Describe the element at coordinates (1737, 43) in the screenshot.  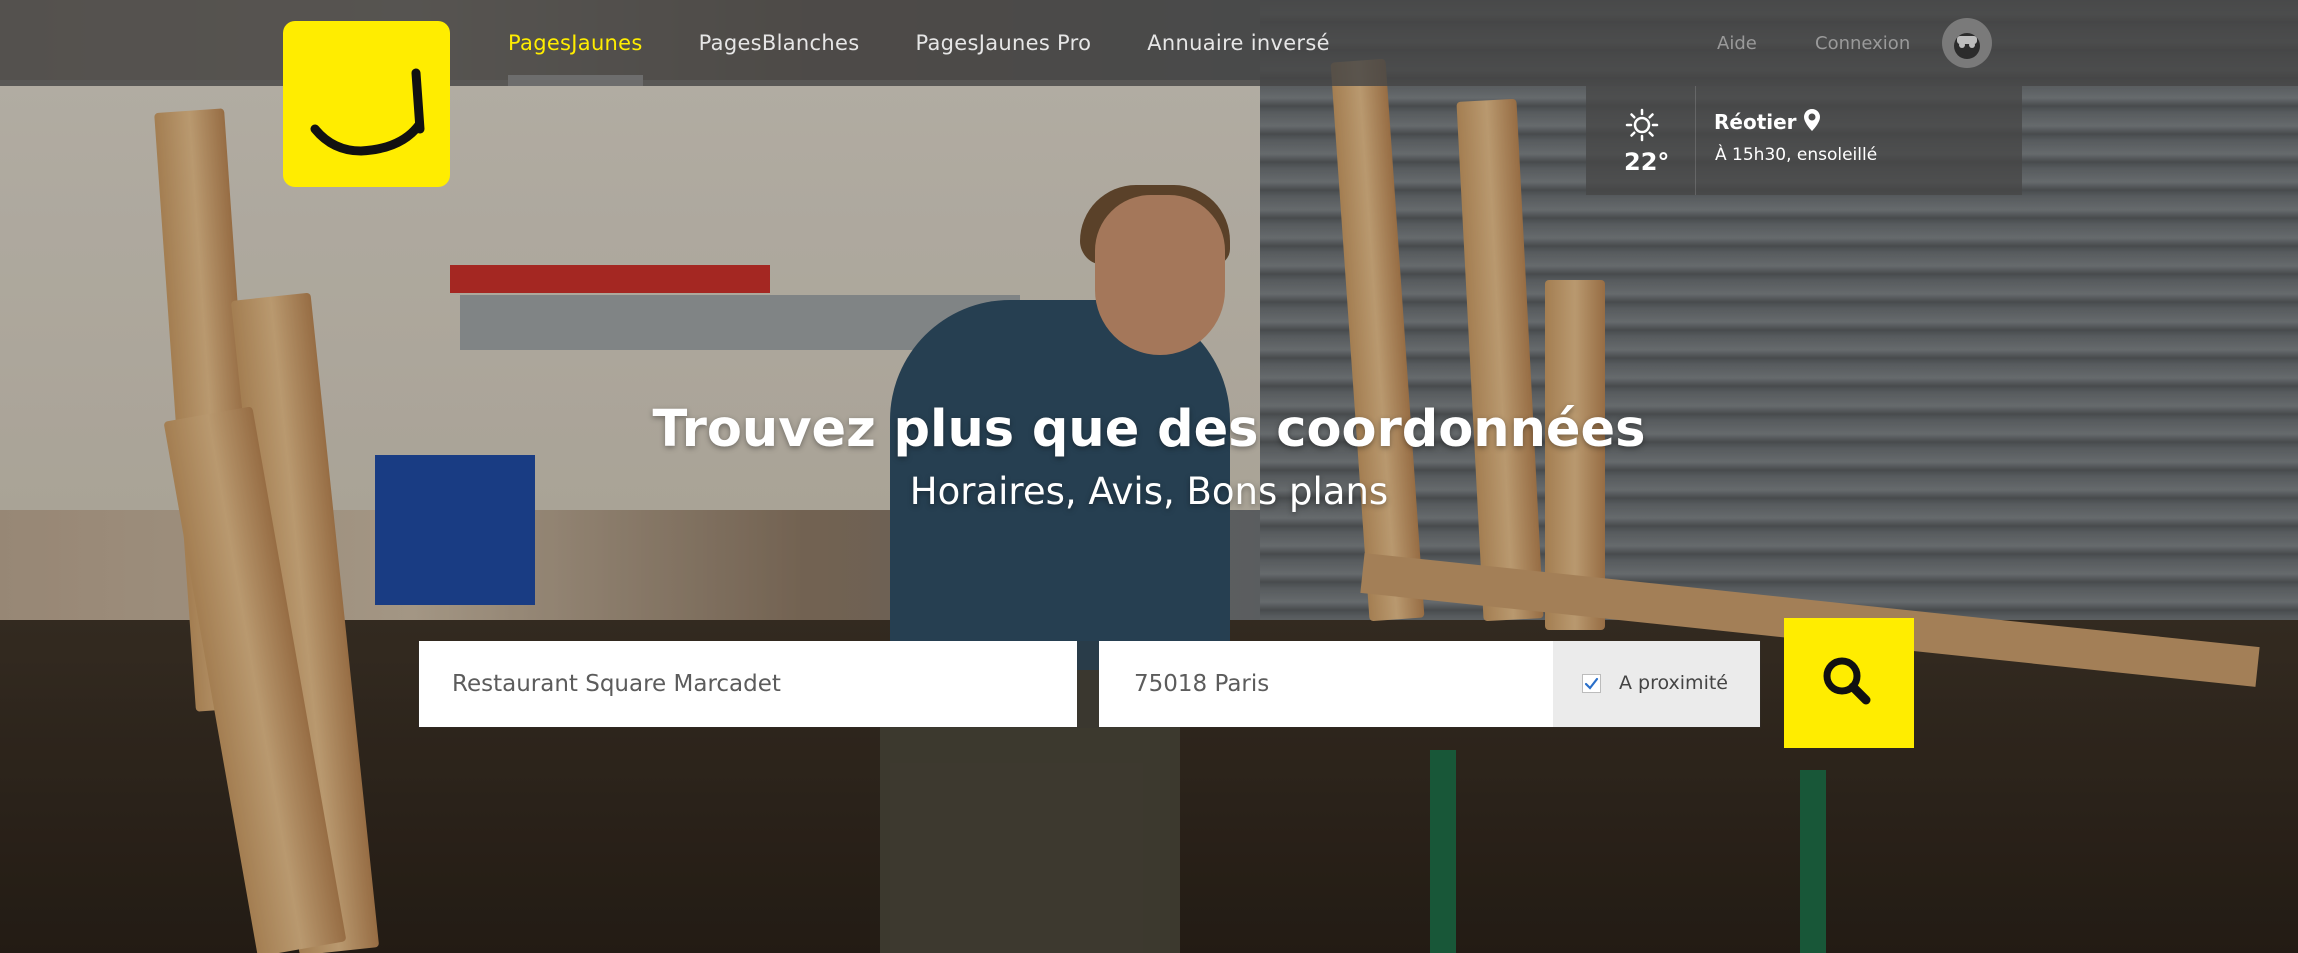
I see `help-link: Aide` at that location.